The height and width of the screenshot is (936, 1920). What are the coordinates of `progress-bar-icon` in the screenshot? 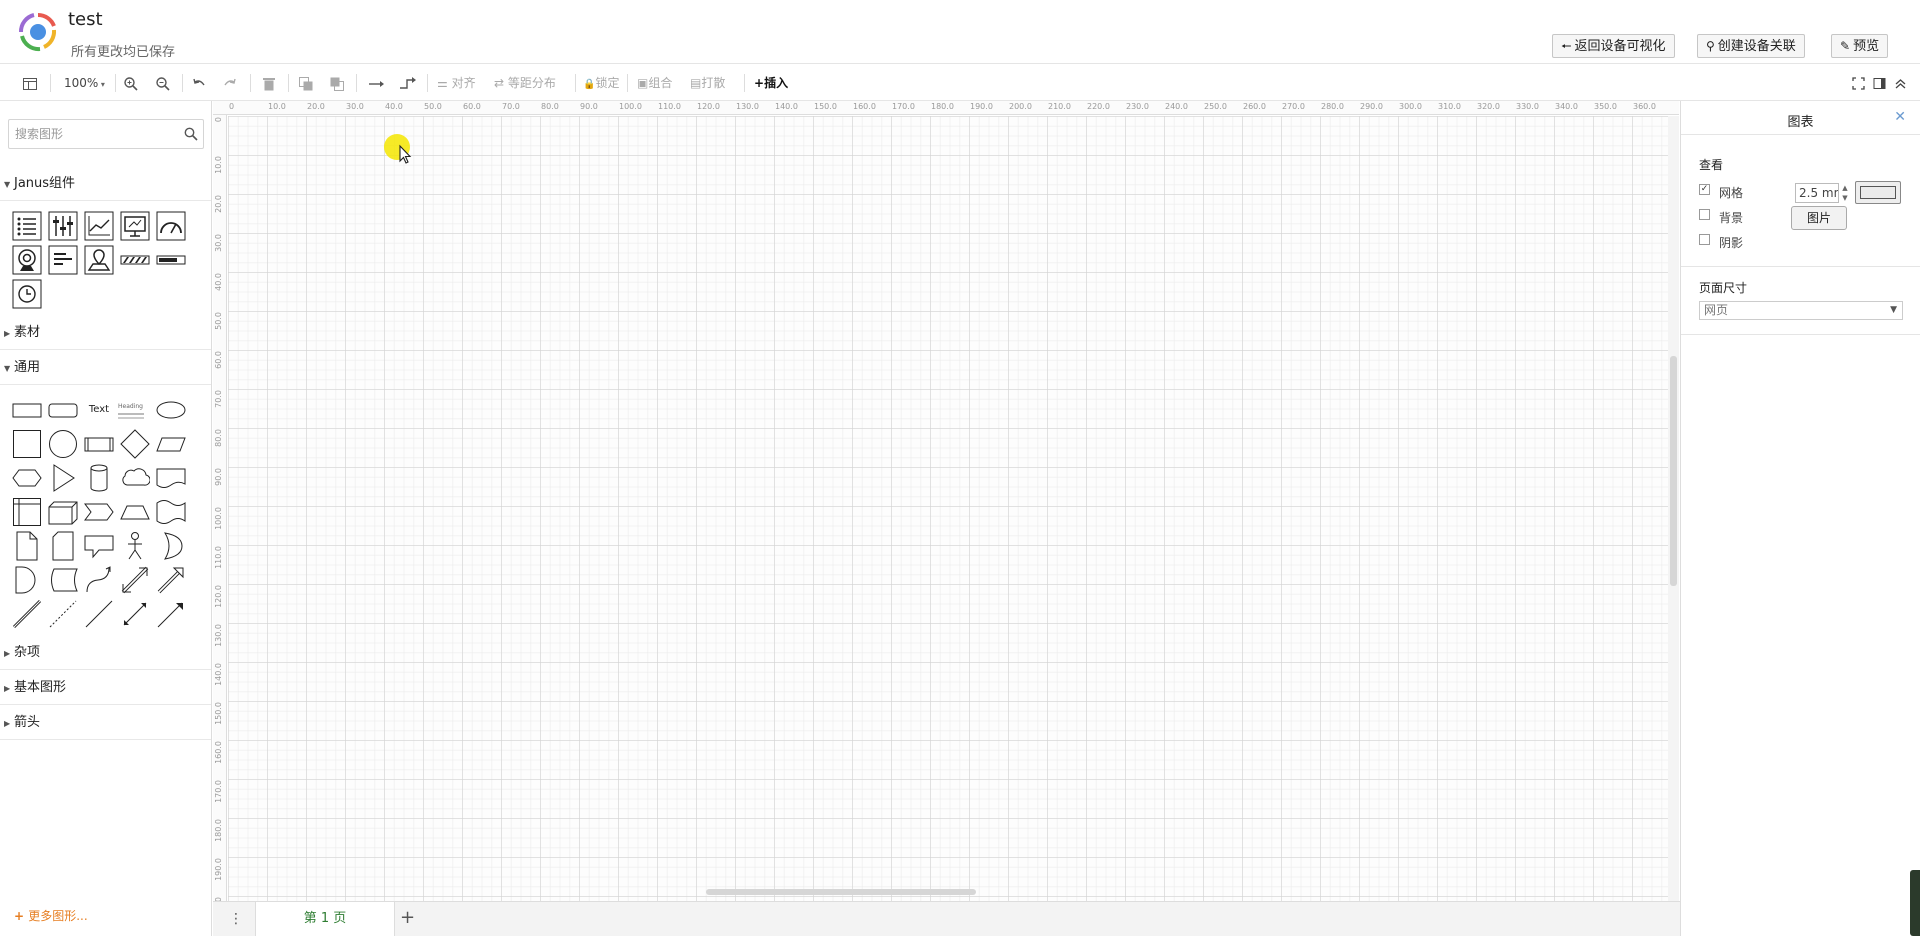 It's located at (171, 260).